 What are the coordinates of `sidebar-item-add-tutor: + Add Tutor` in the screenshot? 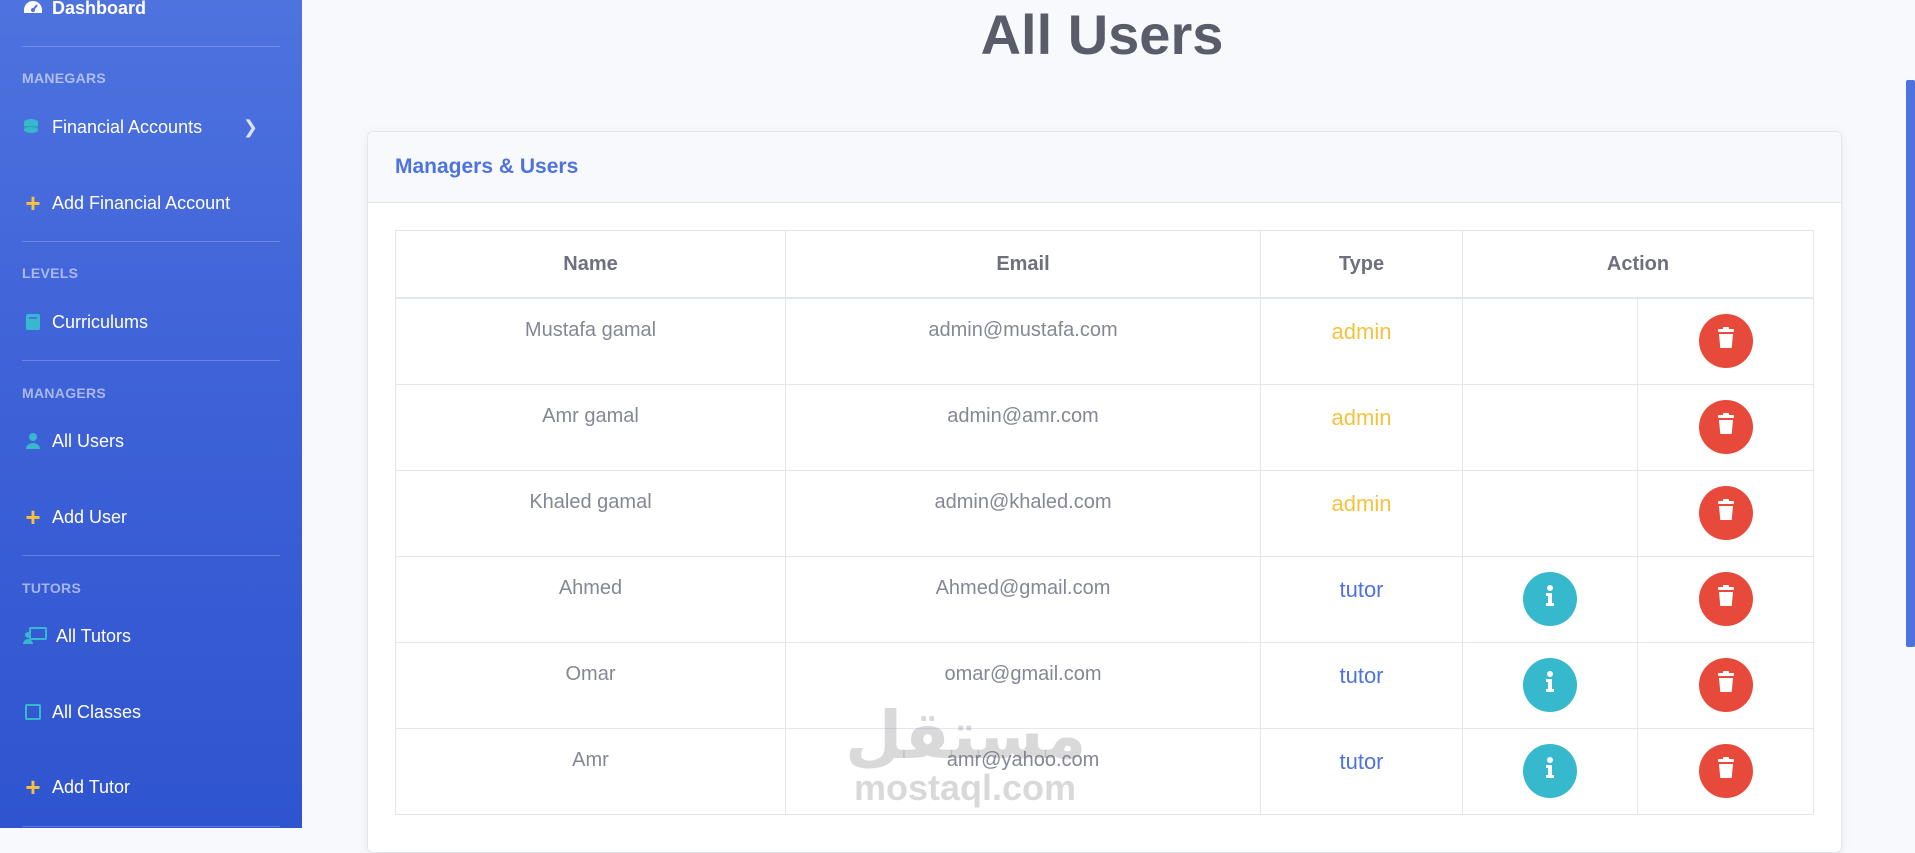 It's located at (76, 787).